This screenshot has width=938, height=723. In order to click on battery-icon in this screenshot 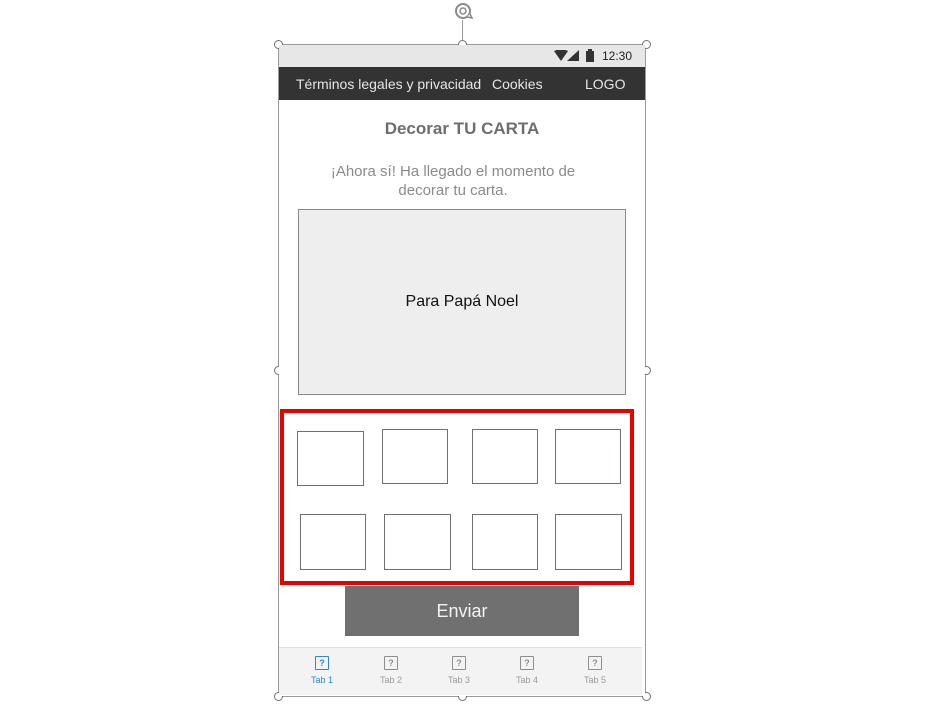, I will do `click(590, 55)`.